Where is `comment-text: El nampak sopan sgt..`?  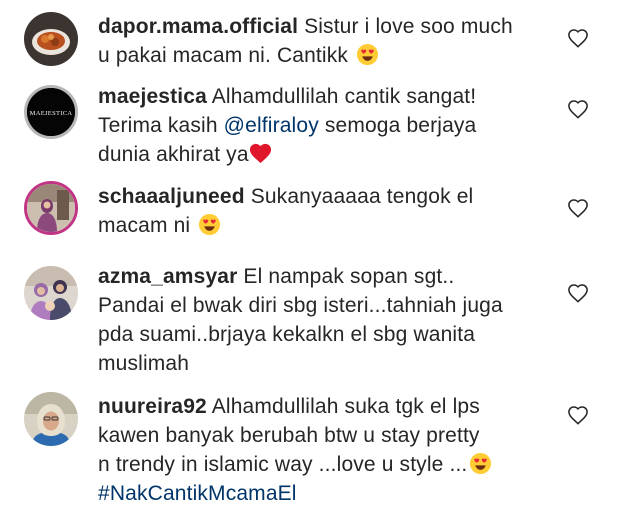
comment-text: El nampak sopan sgt.. is located at coordinates (349, 276).